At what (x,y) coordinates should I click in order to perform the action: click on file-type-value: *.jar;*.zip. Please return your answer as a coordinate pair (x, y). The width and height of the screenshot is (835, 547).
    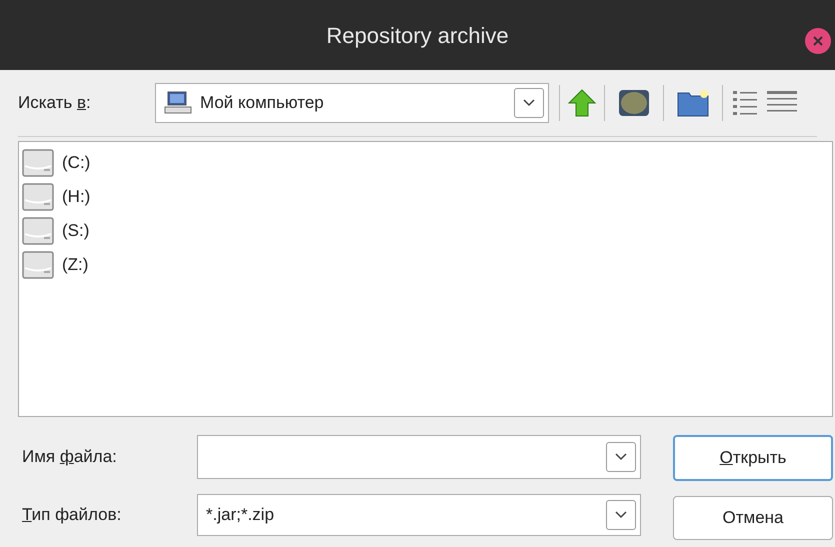
    Looking at the image, I should click on (241, 515).